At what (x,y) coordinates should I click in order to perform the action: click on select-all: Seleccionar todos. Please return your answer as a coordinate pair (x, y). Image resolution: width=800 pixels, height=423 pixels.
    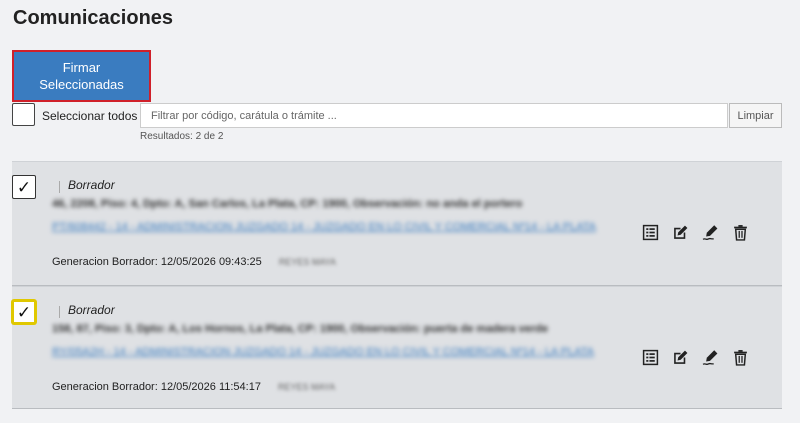
    Looking at the image, I should click on (74, 114).